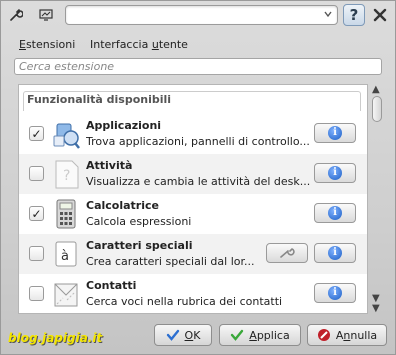 This screenshot has height=355, width=396. Describe the element at coordinates (347, 335) in the screenshot. I see `cancel-button: Annulla` at that location.